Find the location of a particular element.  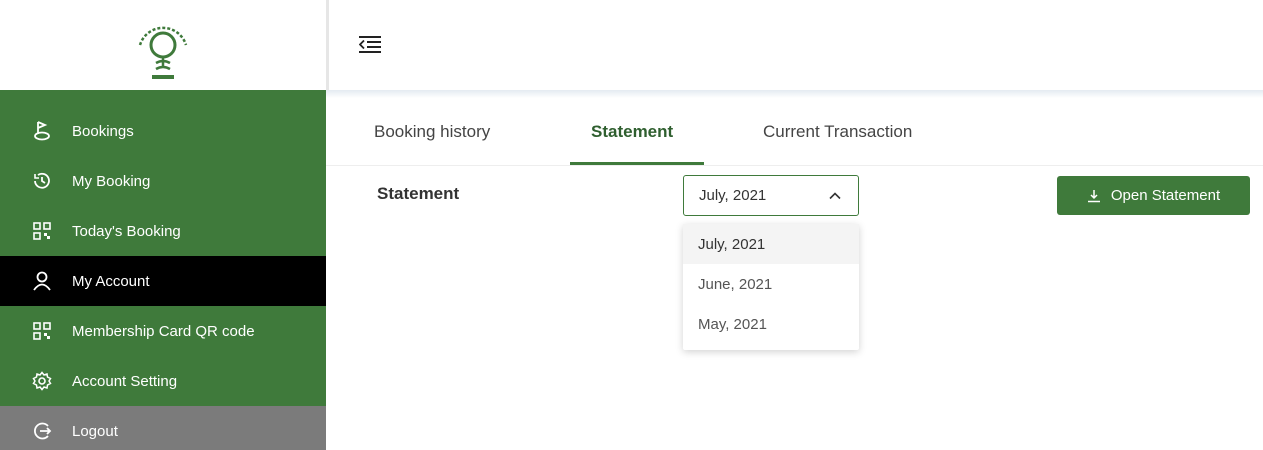

sidebar-item-label: Account Setting is located at coordinates (125, 381).